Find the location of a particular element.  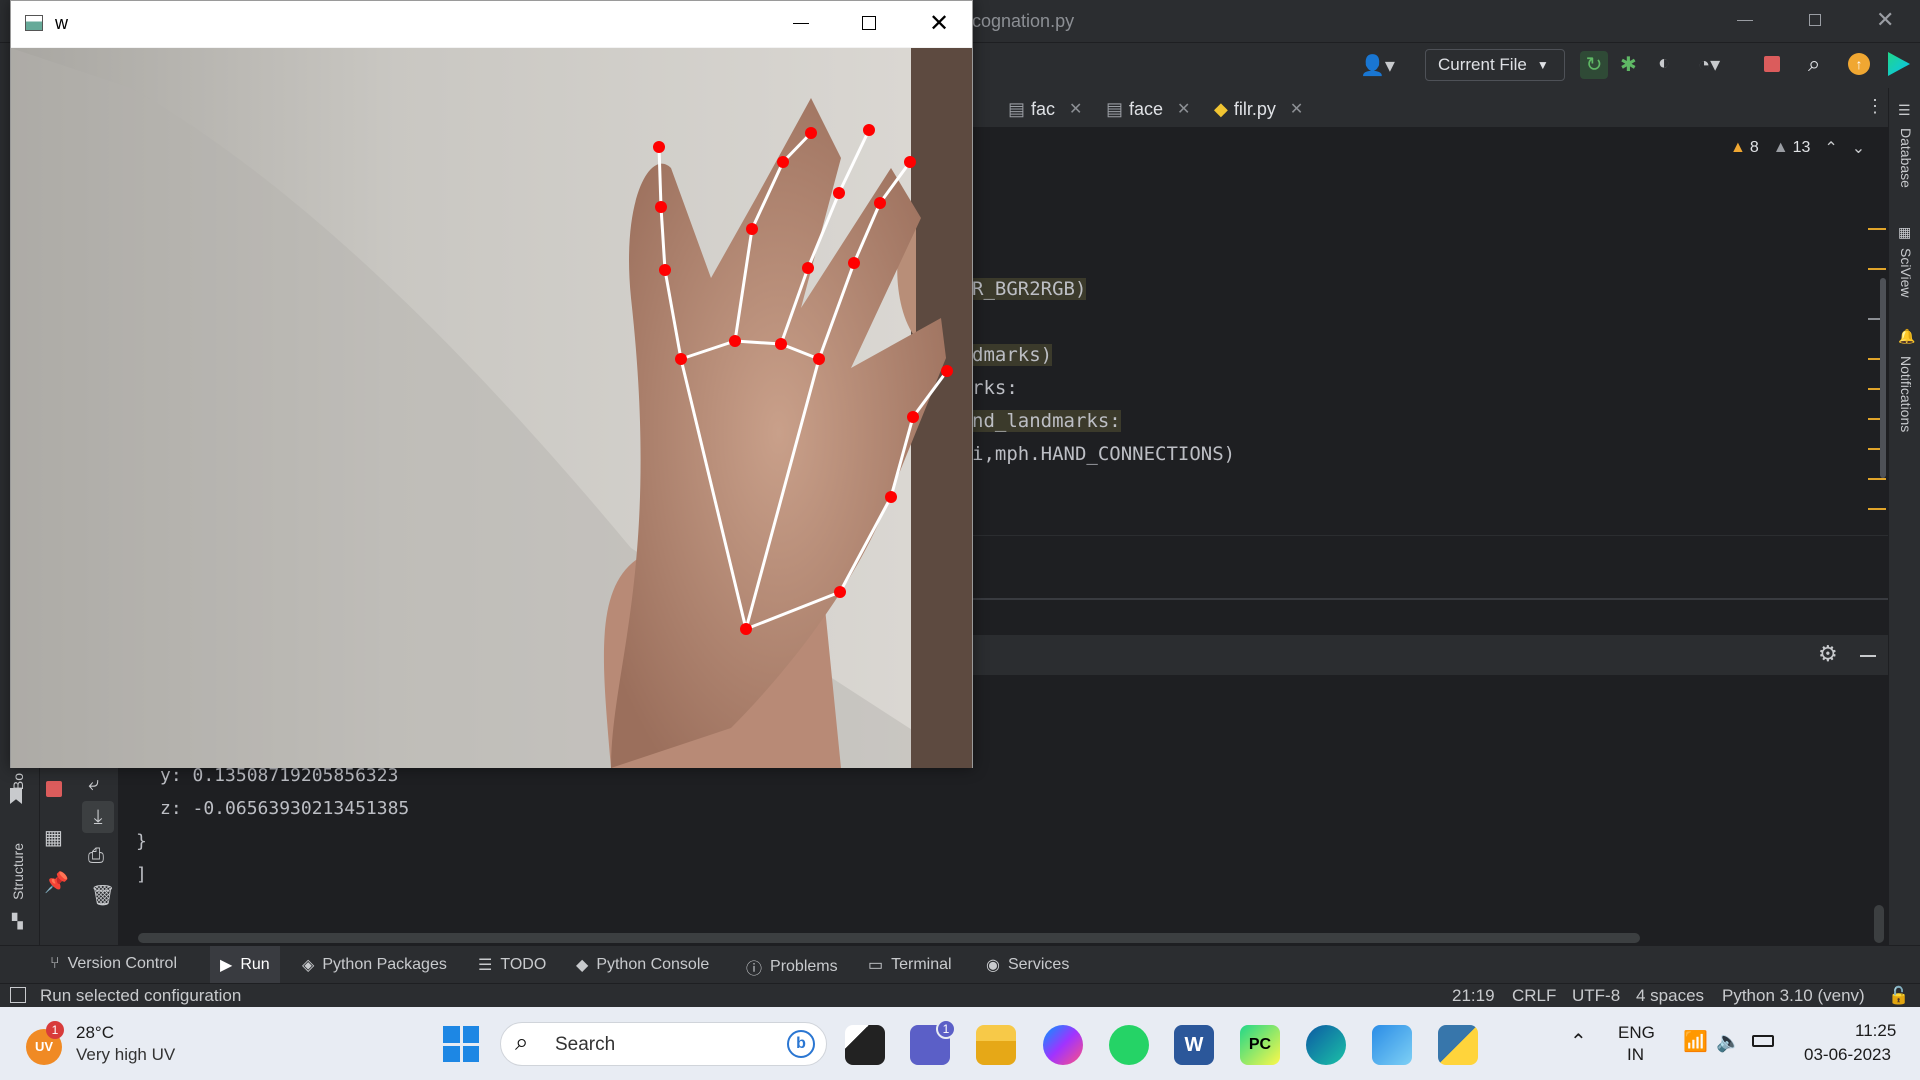

tab-python-console: ◆ Python Console is located at coordinates (642, 965).